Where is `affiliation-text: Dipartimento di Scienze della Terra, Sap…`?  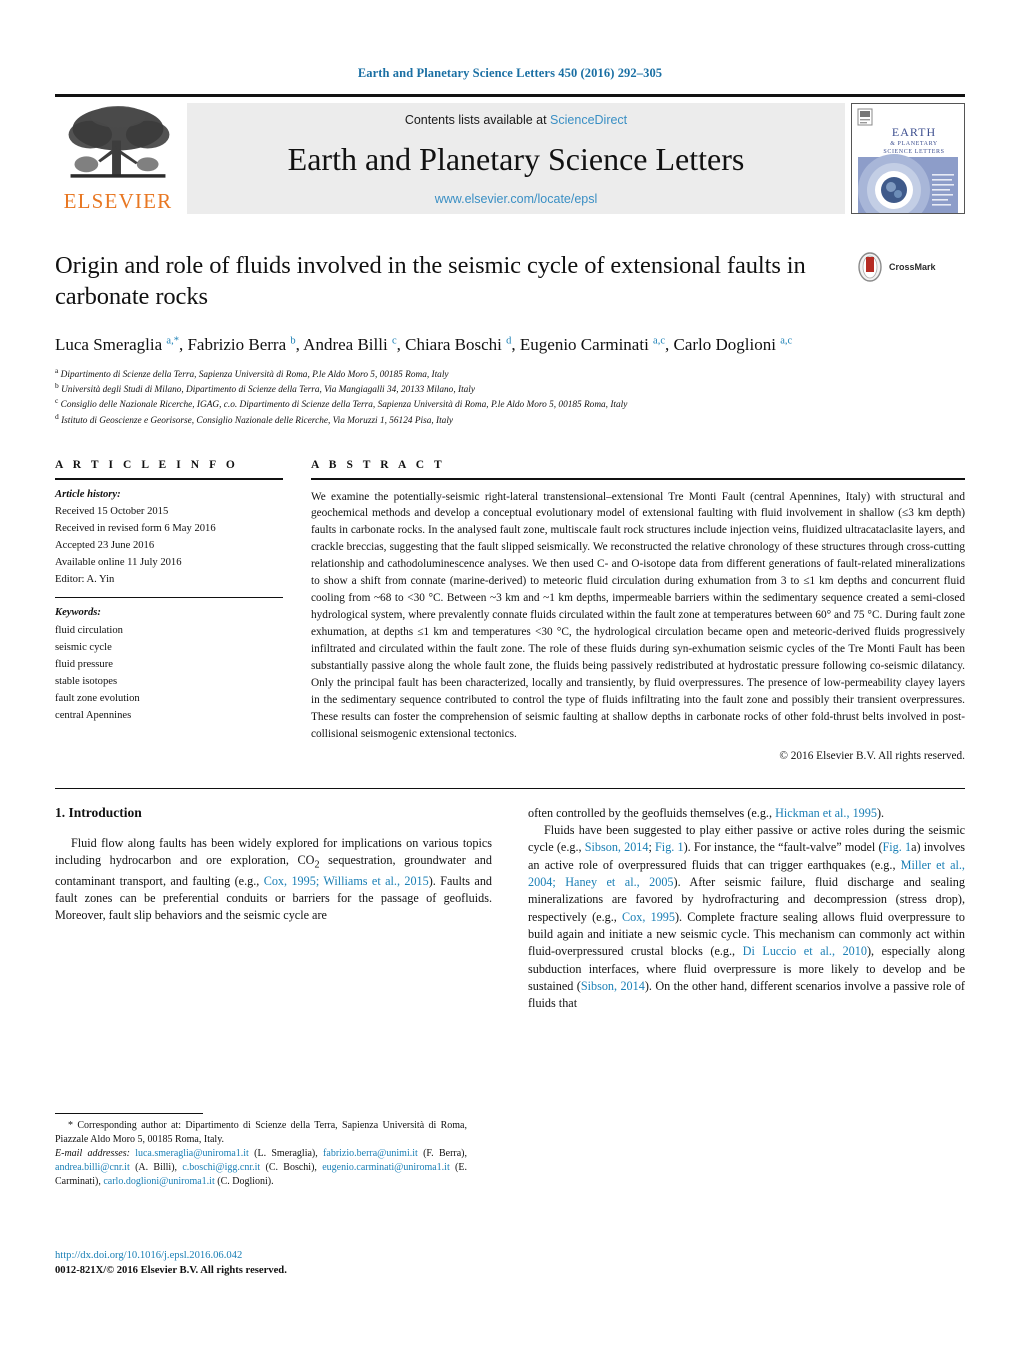 affiliation-text: Dipartimento di Scienze della Terra, Sap… is located at coordinates (254, 375).